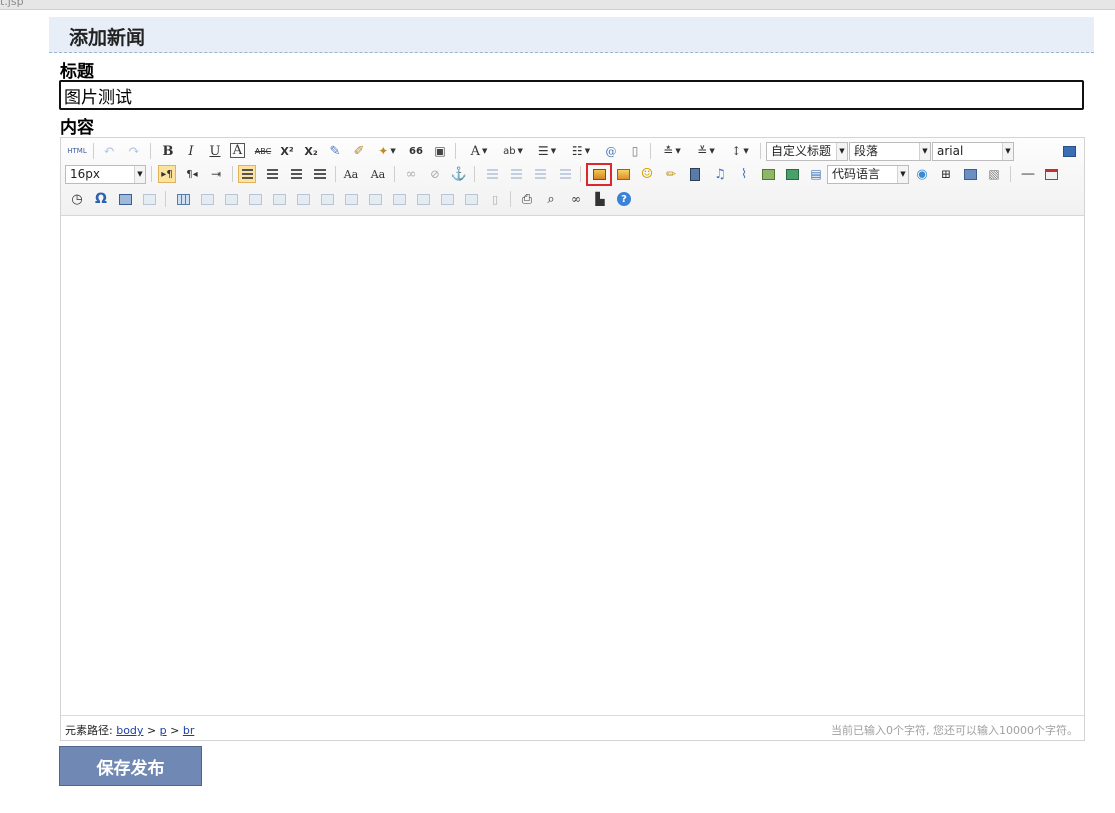 This screenshot has width=1115, height=813. What do you see at coordinates (399, 199) in the screenshot?
I see `merge-down-button` at bounding box center [399, 199].